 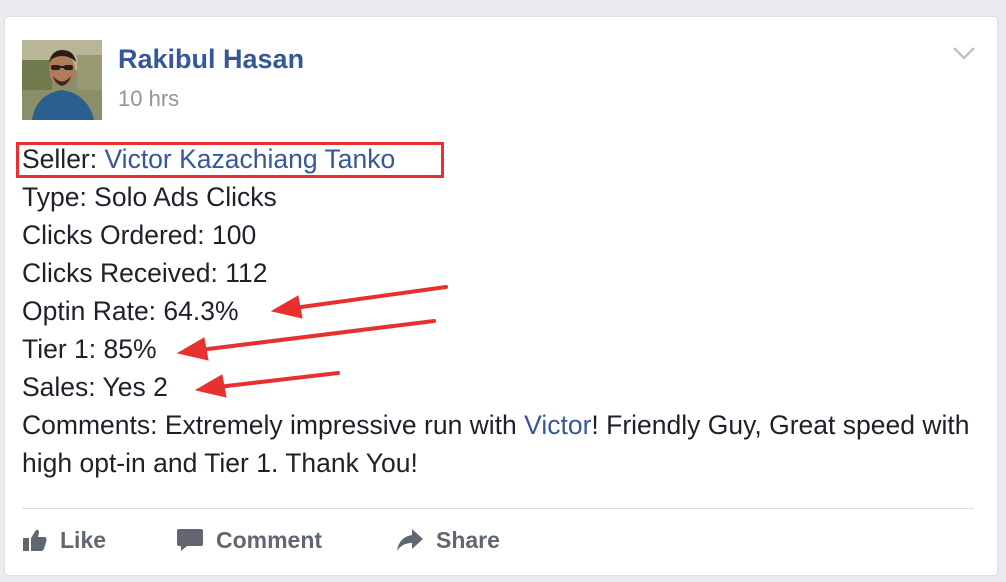 I want to click on comments-victor-link: Victor, so click(x=557, y=425).